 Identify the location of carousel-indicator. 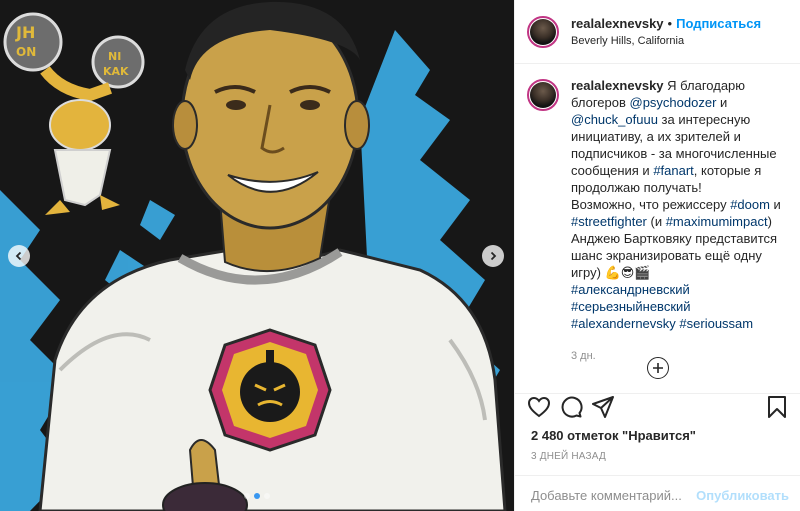
(257, 496).